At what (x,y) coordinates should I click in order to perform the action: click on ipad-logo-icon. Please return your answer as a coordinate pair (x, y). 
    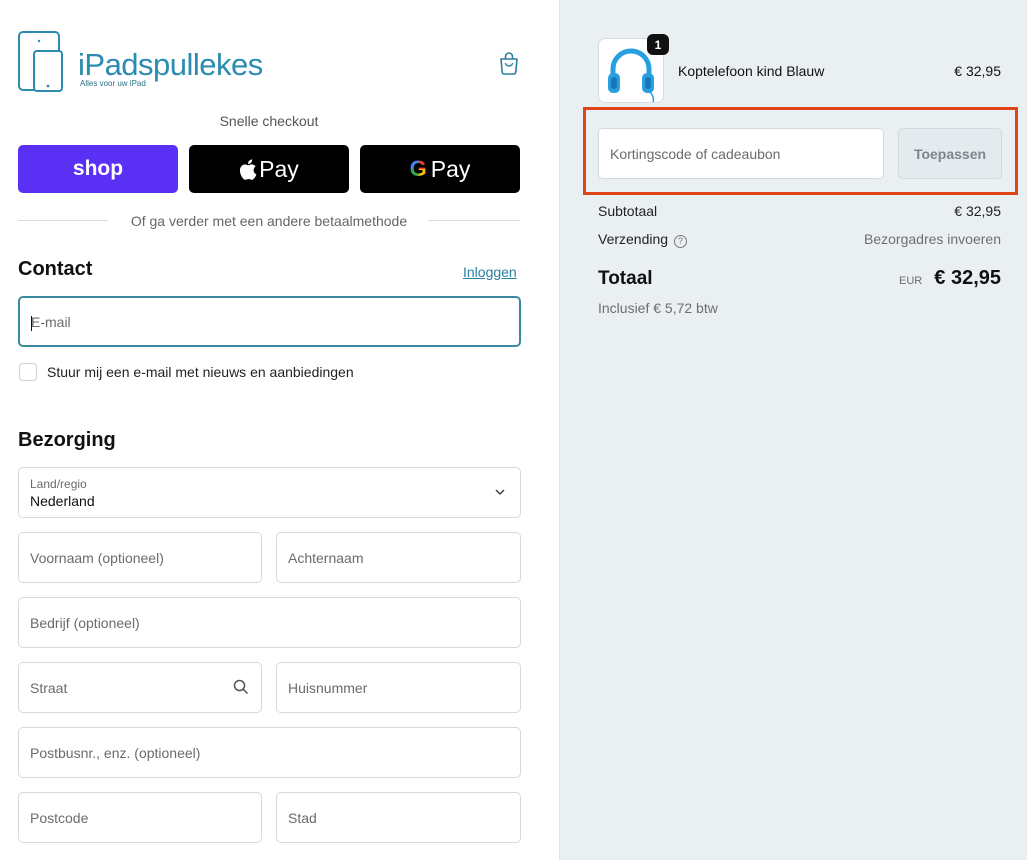
    Looking at the image, I should click on (40, 61).